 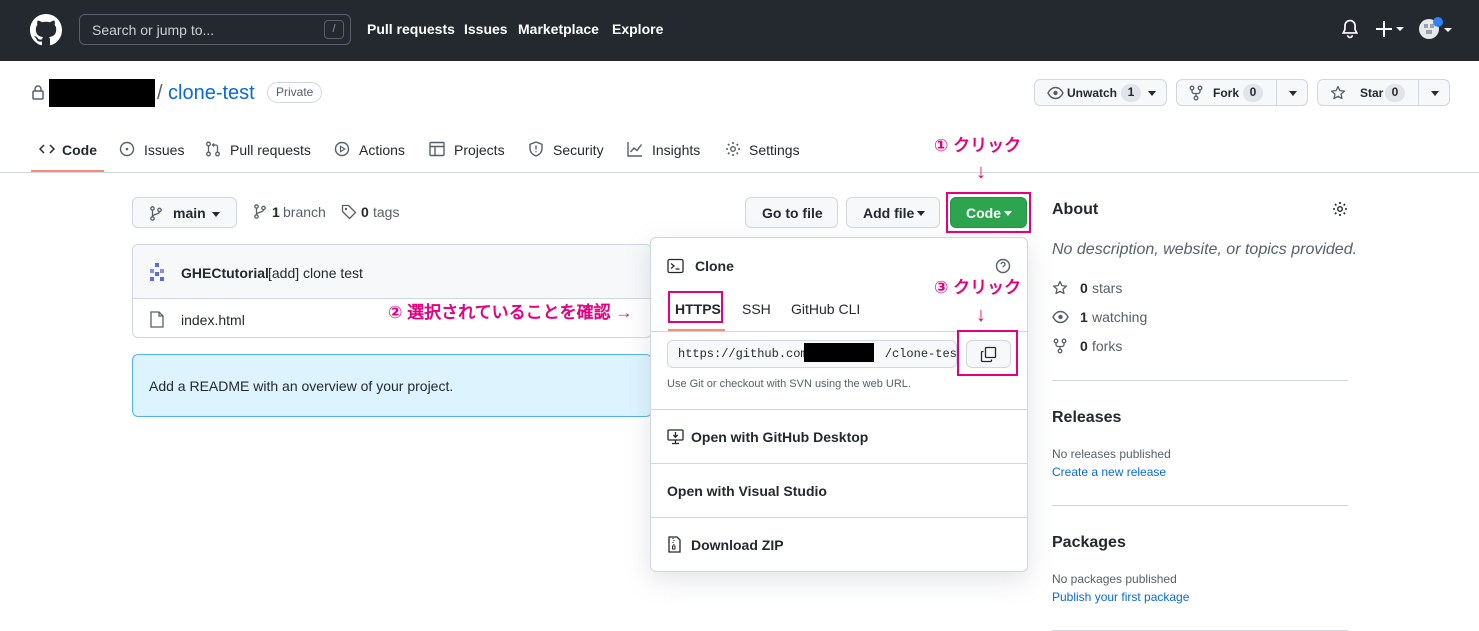 I want to click on go-to-file-label: Go to file, so click(x=792, y=213).